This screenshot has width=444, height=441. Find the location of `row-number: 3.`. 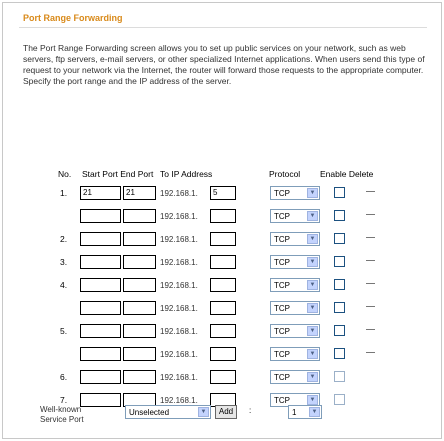

row-number: 3. is located at coordinates (64, 262).